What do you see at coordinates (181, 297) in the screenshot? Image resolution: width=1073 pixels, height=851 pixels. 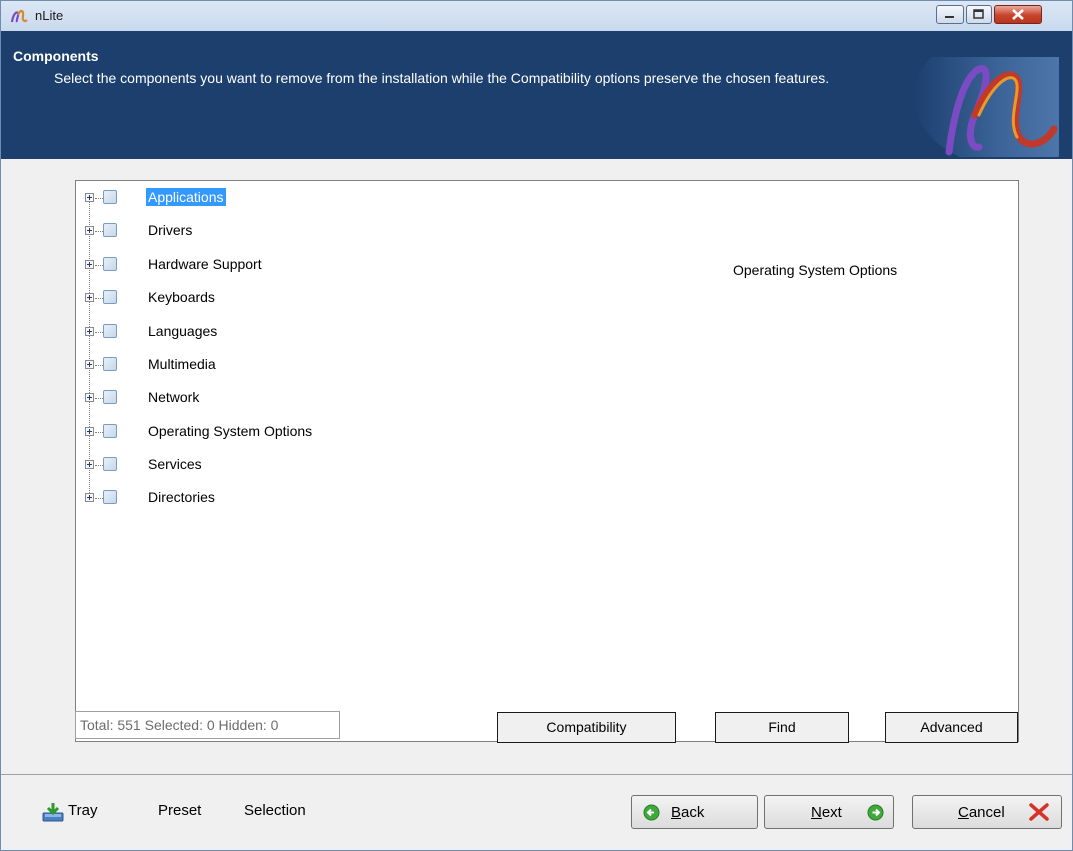 I see `tree-item-label: Keyboards` at bounding box center [181, 297].